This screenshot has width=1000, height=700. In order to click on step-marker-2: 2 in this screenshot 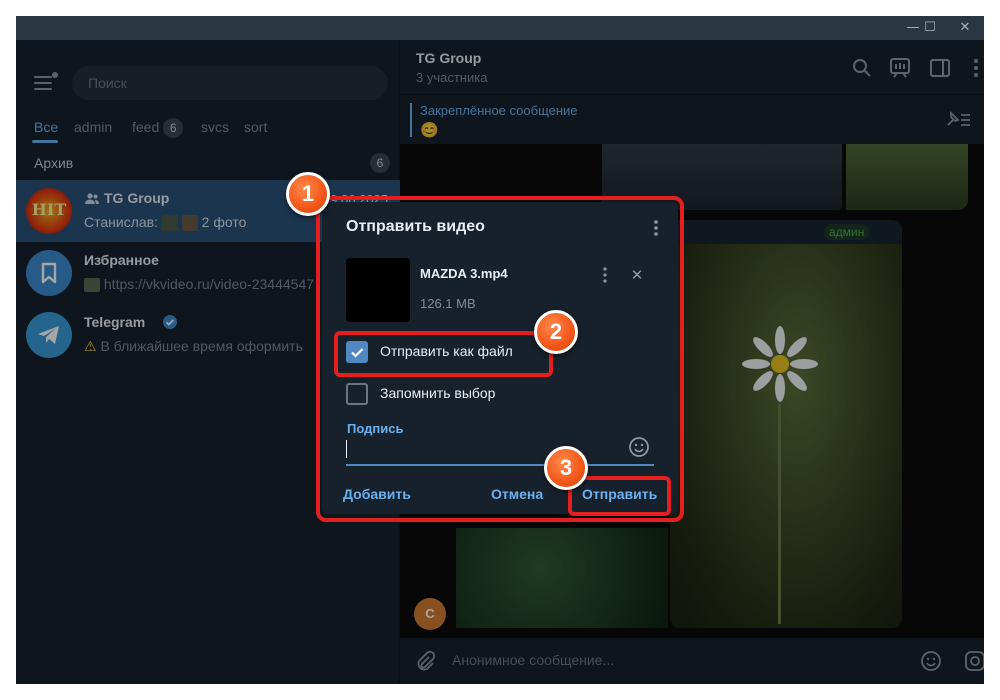, I will do `click(556, 332)`.